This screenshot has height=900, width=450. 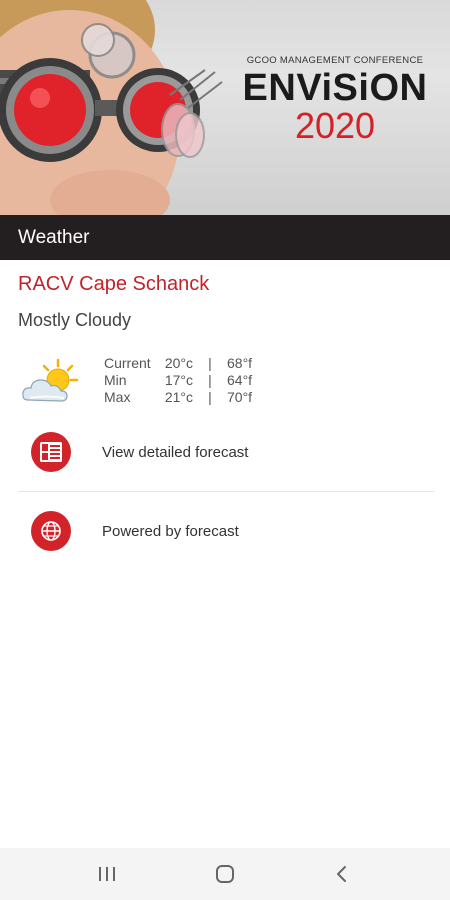 I want to click on conference-year: 2020, so click(x=335, y=125).